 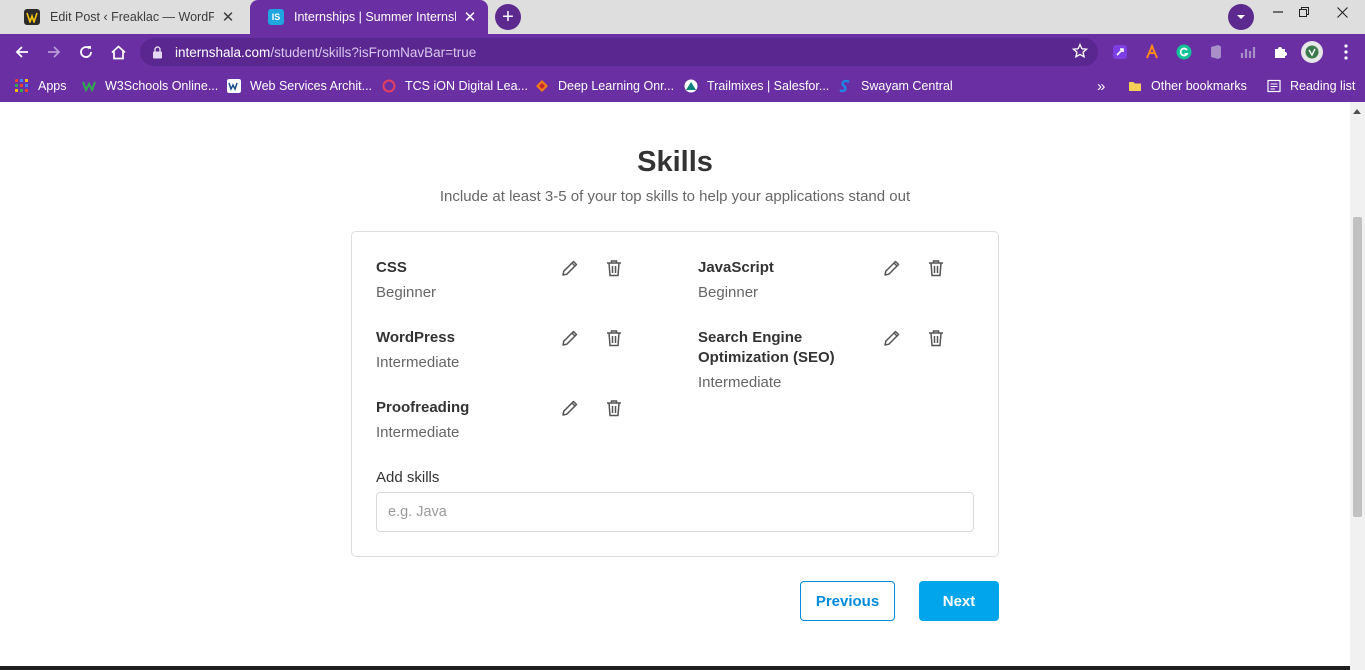 I want to click on skill-item: JavaScript Beginner, so click(x=828, y=280).